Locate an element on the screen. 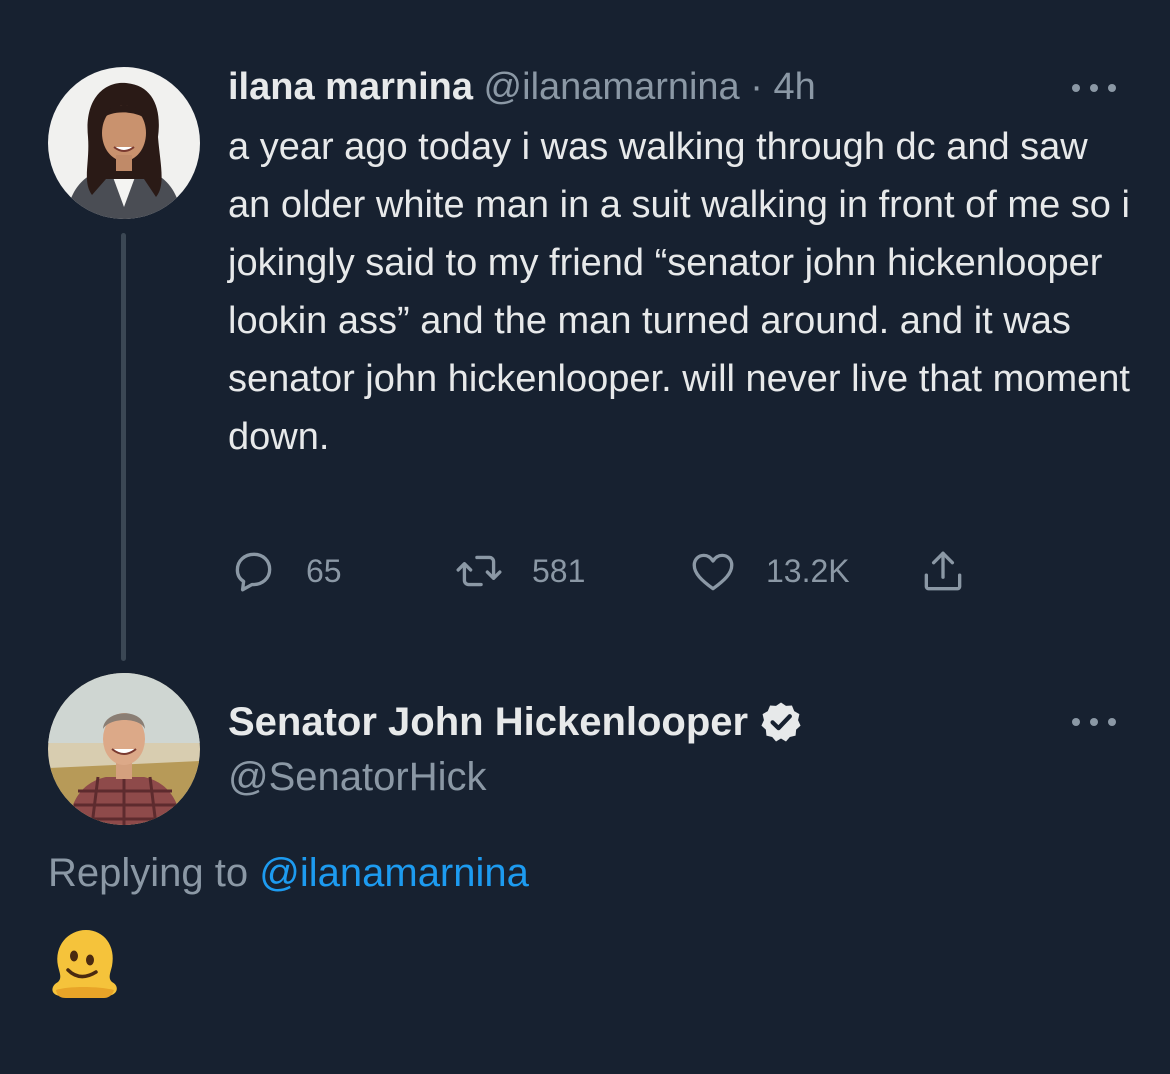 This screenshot has width=1170, height=1074. tweet-actions: 65 581 13.2K is located at coordinates (608, 571).